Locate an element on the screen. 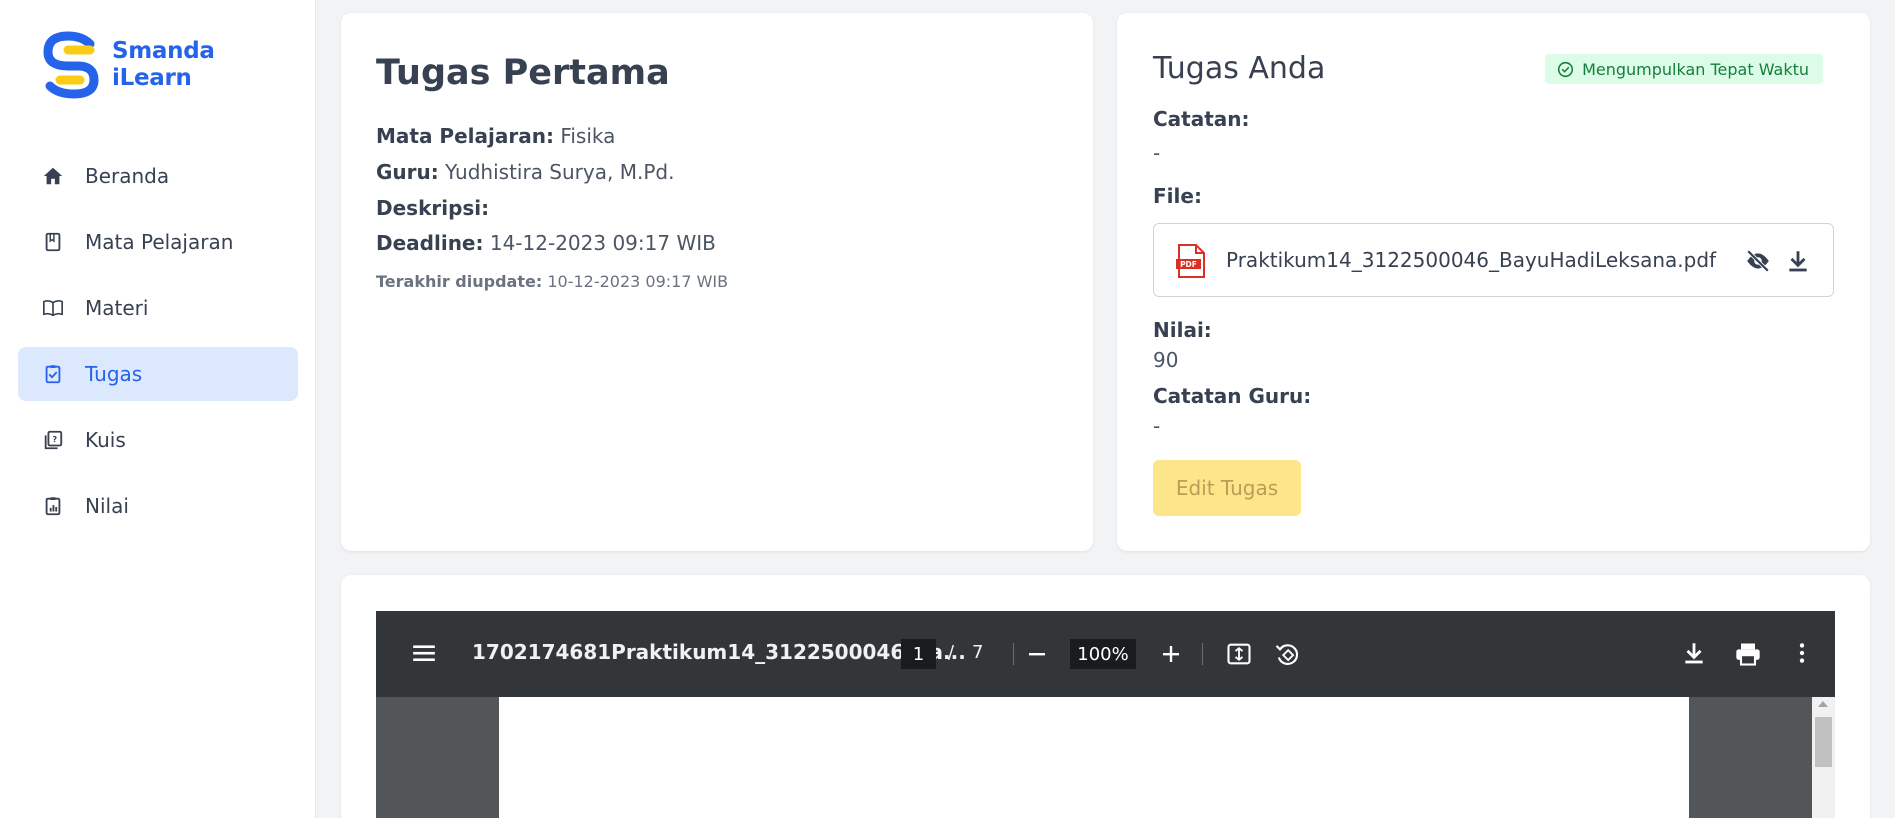 The width and height of the screenshot is (1895, 818). rotate-icon is located at coordinates (1287, 654).